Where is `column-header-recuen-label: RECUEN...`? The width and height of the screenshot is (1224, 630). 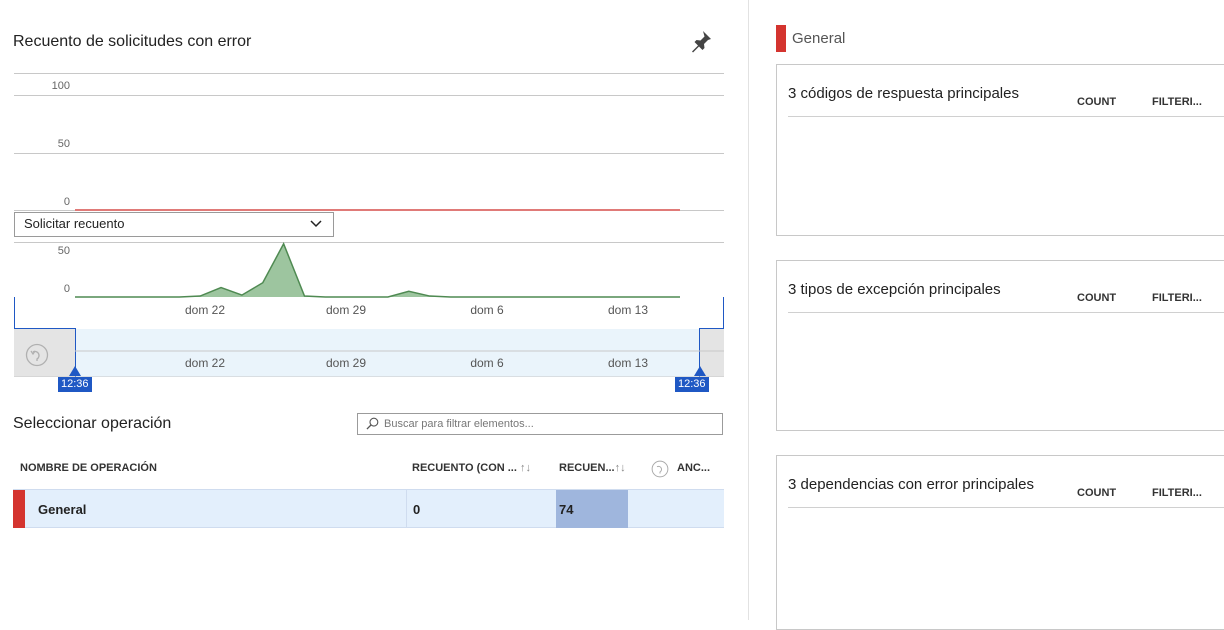 column-header-recuen-label: RECUEN... is located at coordinates (587, 468).